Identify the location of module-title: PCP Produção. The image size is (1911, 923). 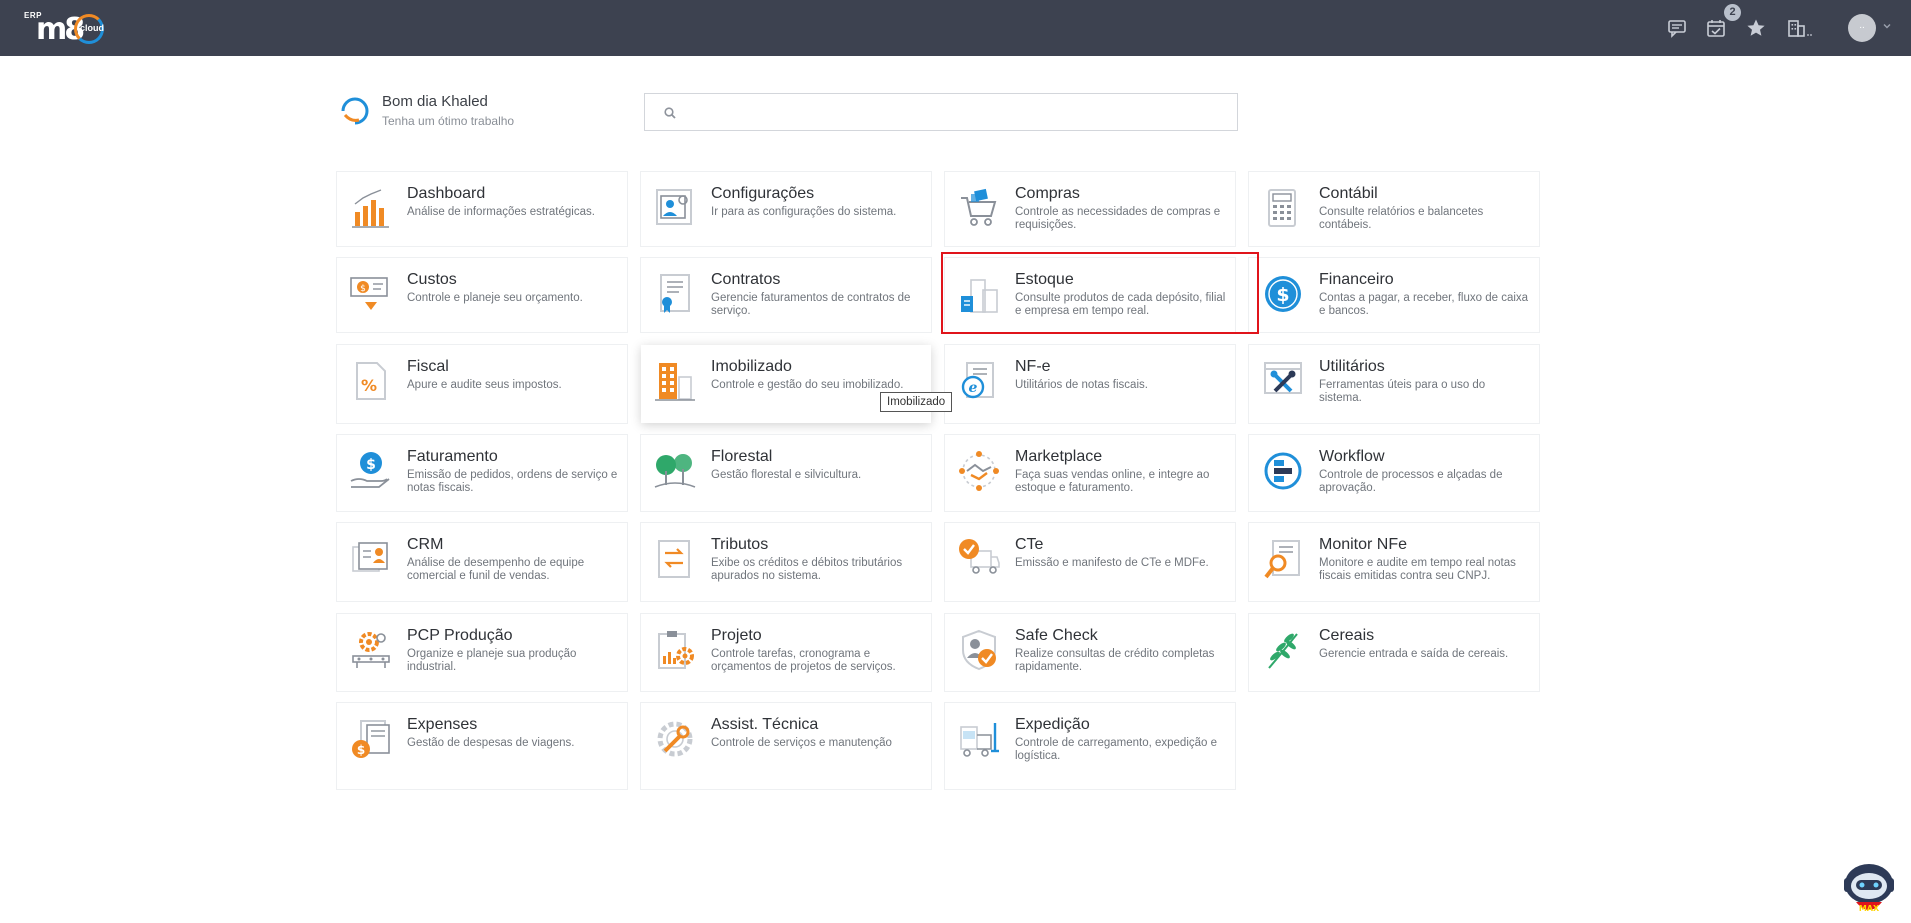
(460, 635).